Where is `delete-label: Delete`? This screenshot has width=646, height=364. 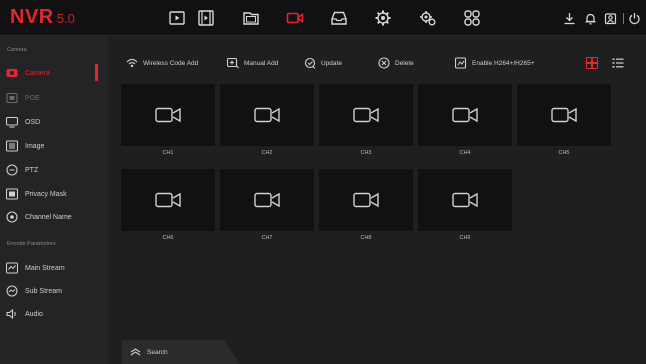
delete-label: Delete is located at coordinates (404, 63).